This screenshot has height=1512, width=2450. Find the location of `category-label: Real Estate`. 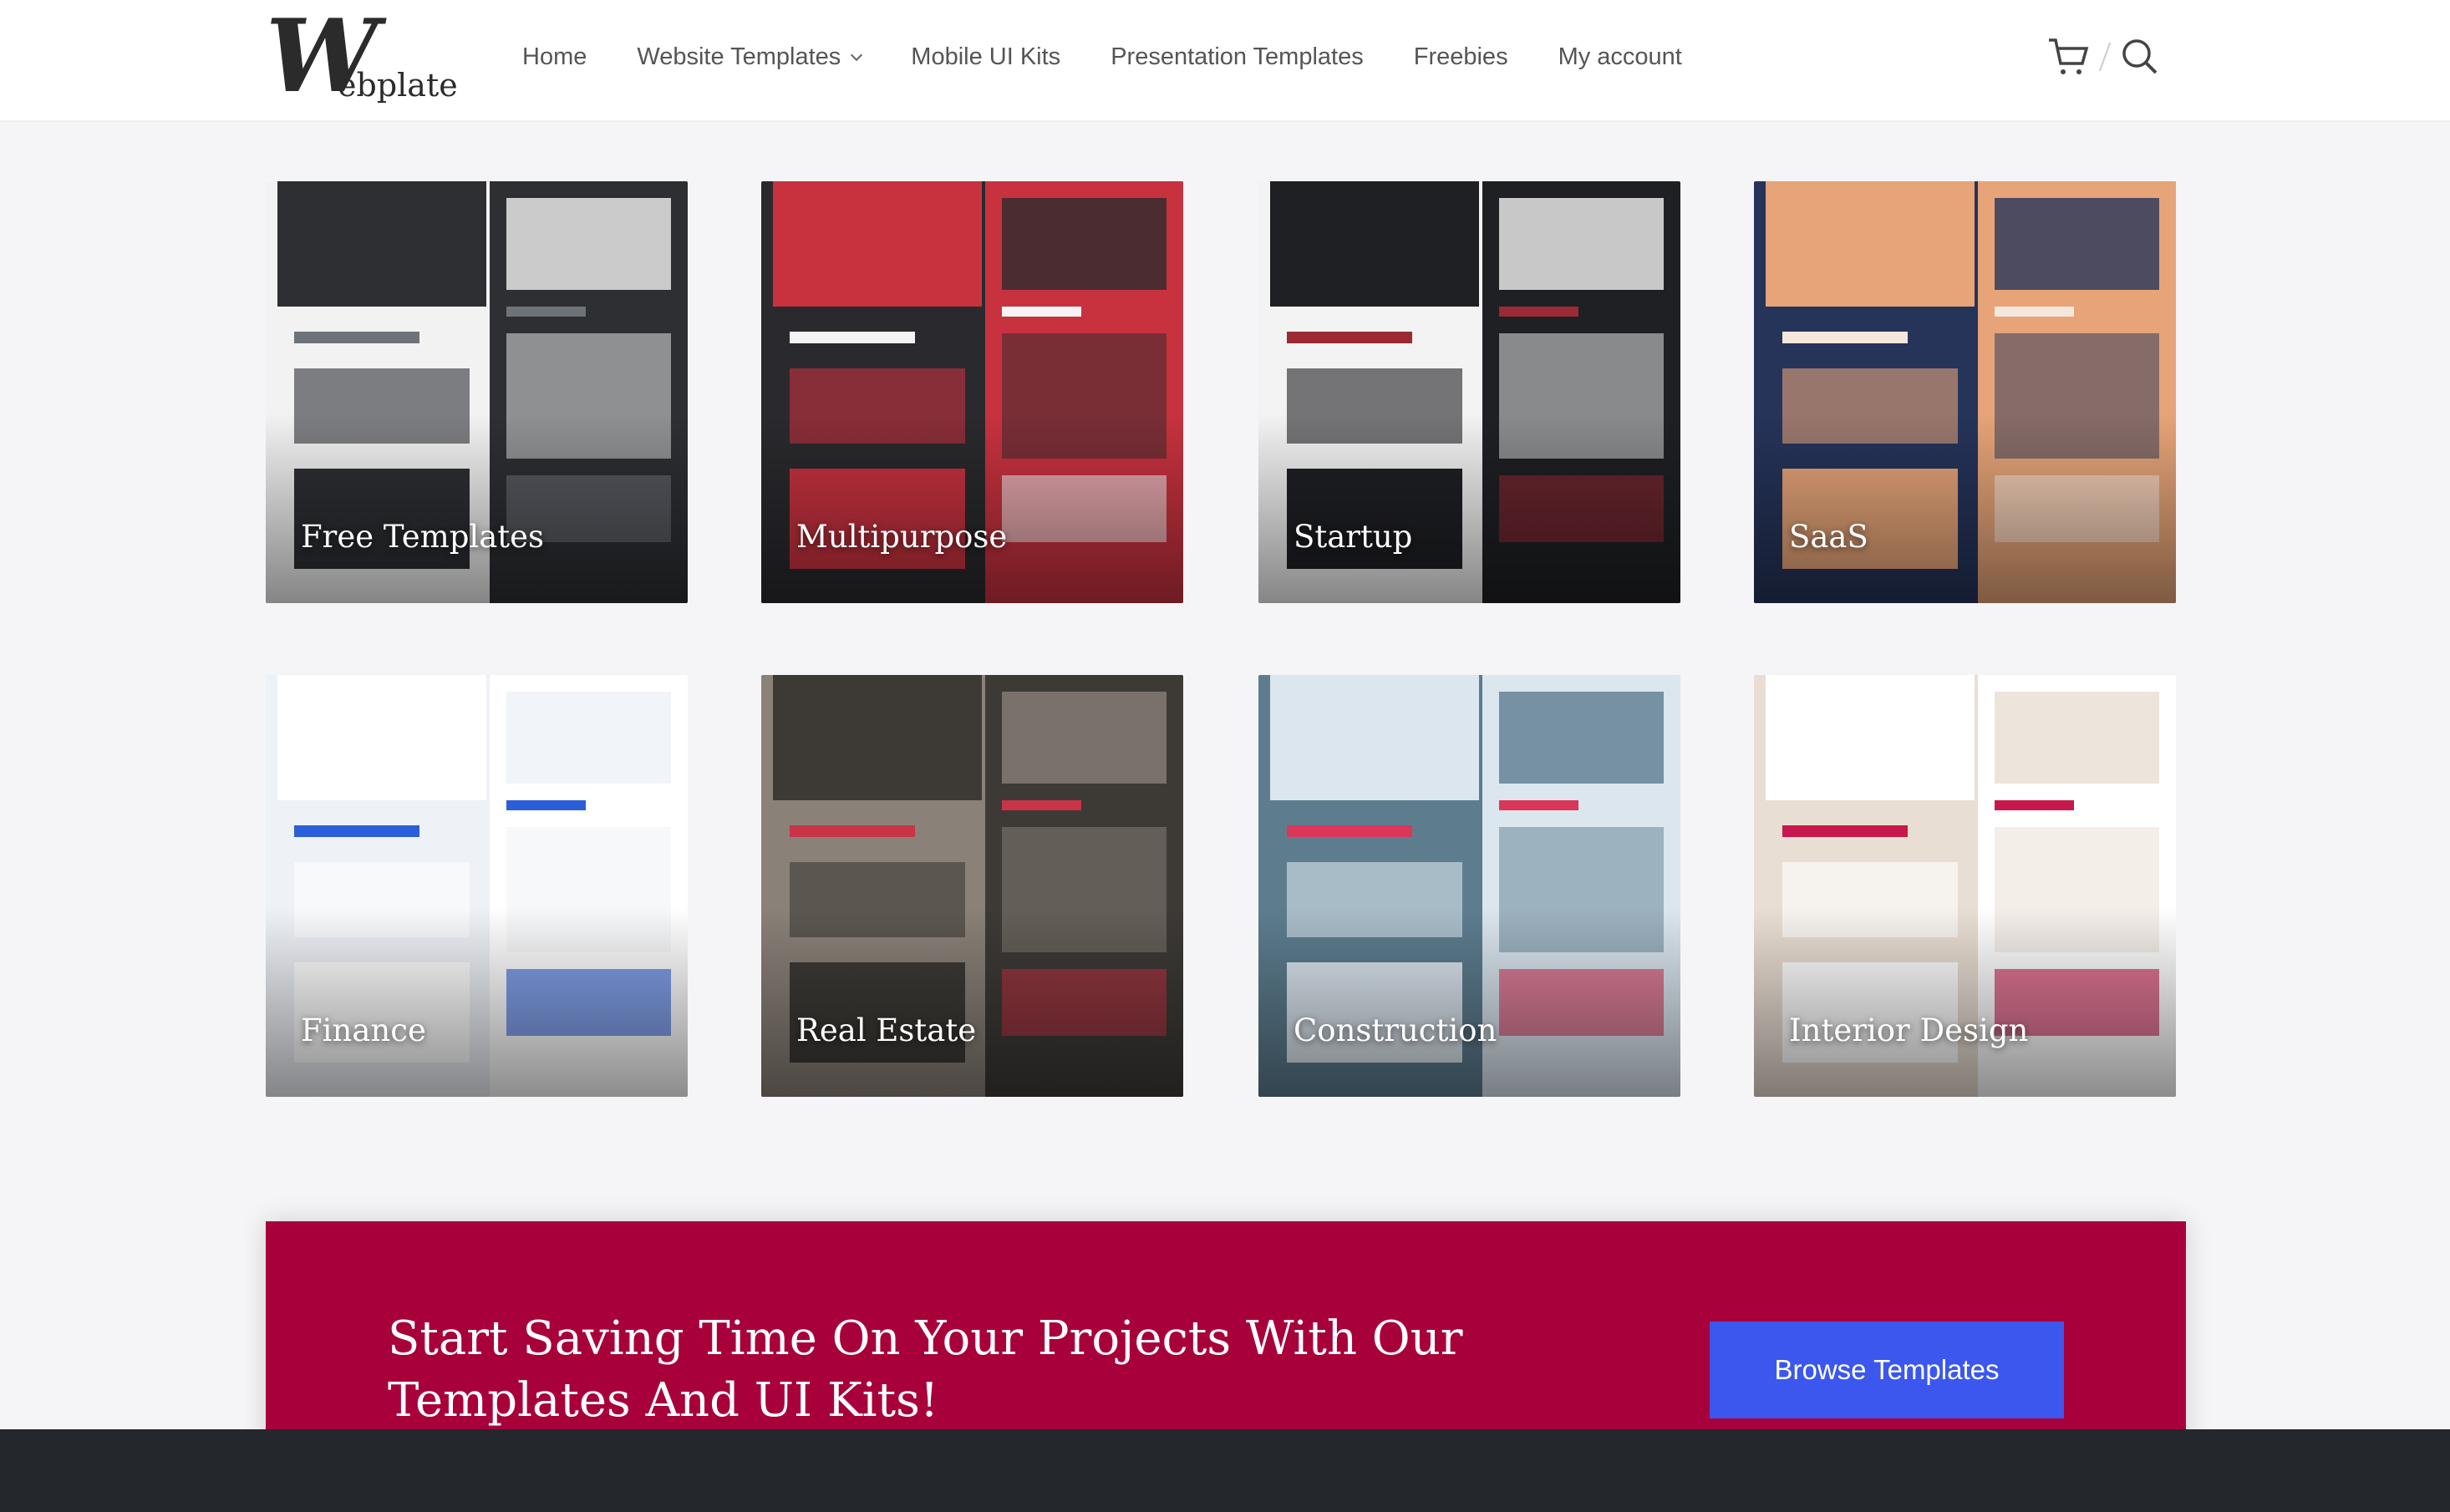

category-label: Real Estate is located at coordinates (886, 1030).